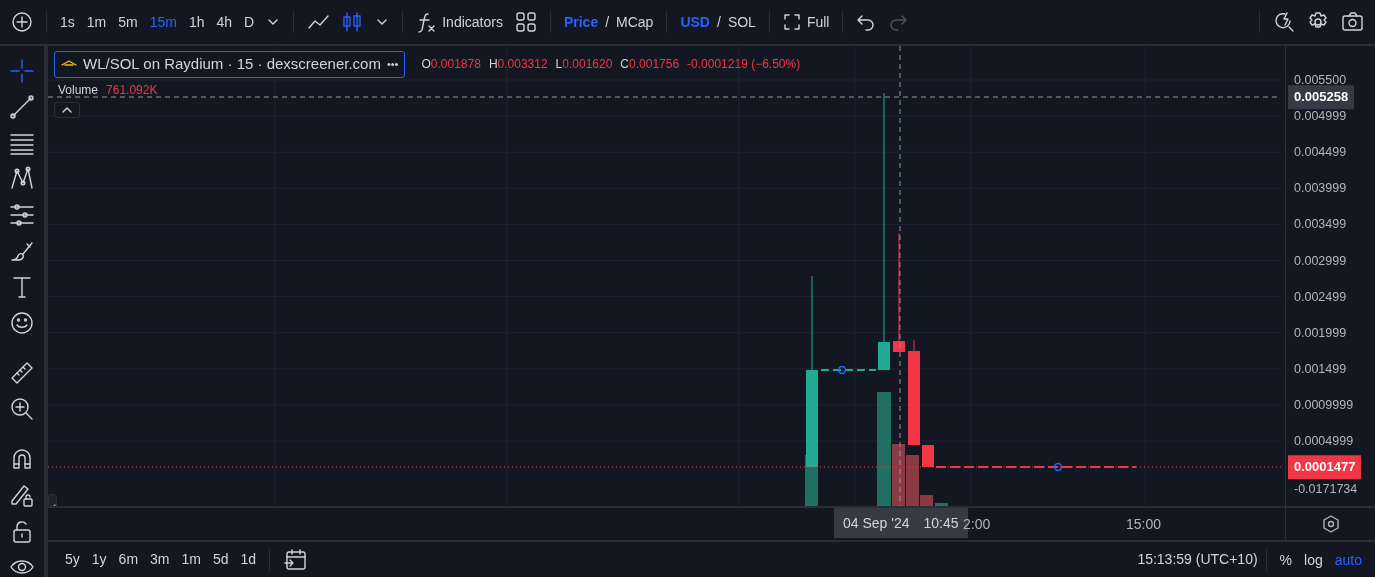 This screenshot has height=577, width=1375. Describe the element at coordinates (581, 22) in the screenshot. I see `toggle-option: Price` at that location.